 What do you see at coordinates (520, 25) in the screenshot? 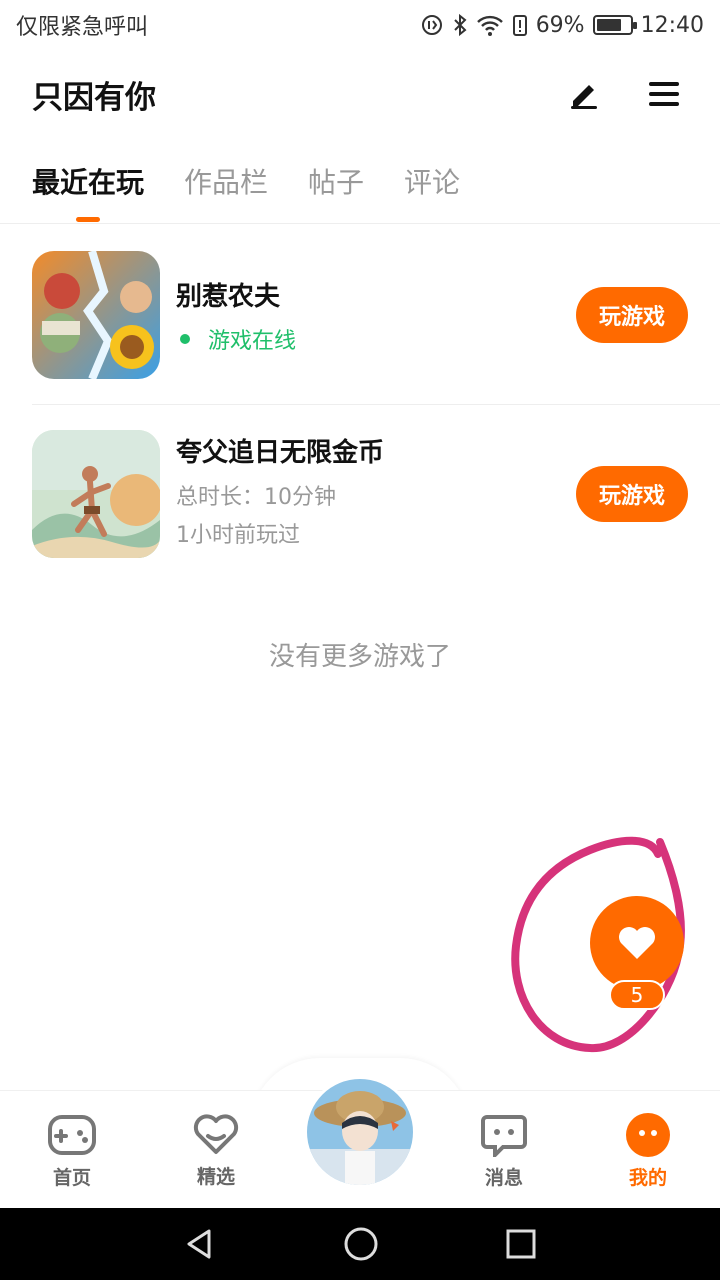
I see `battery-alert-icon` at bounding box center [520, 25].